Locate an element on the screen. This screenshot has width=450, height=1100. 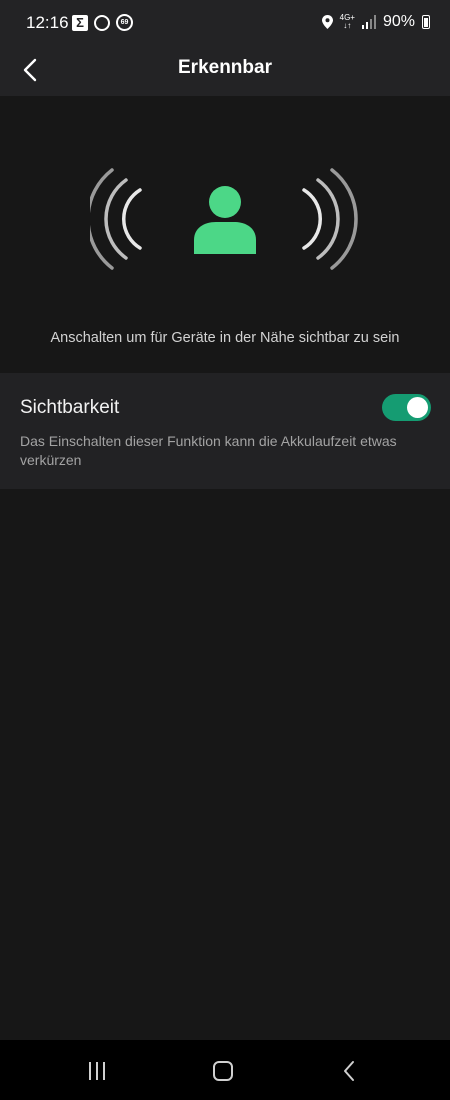
recents-button is located at coordinates (97, 1071).